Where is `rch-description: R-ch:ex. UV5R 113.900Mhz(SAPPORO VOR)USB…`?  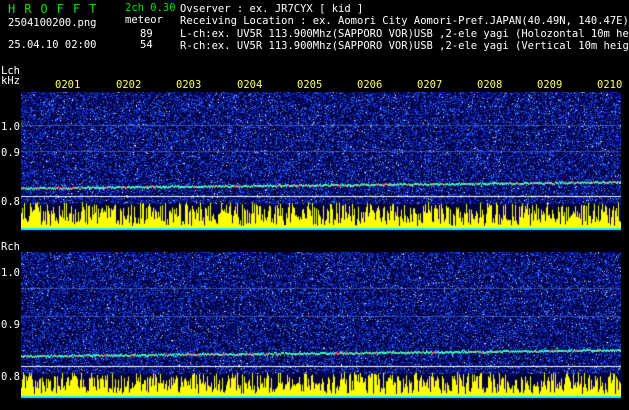
rch-description: R-ch:ex. UV5R 113.900Mhz(SAPPORO VOR)USB… is located at coordinates (404, 46).